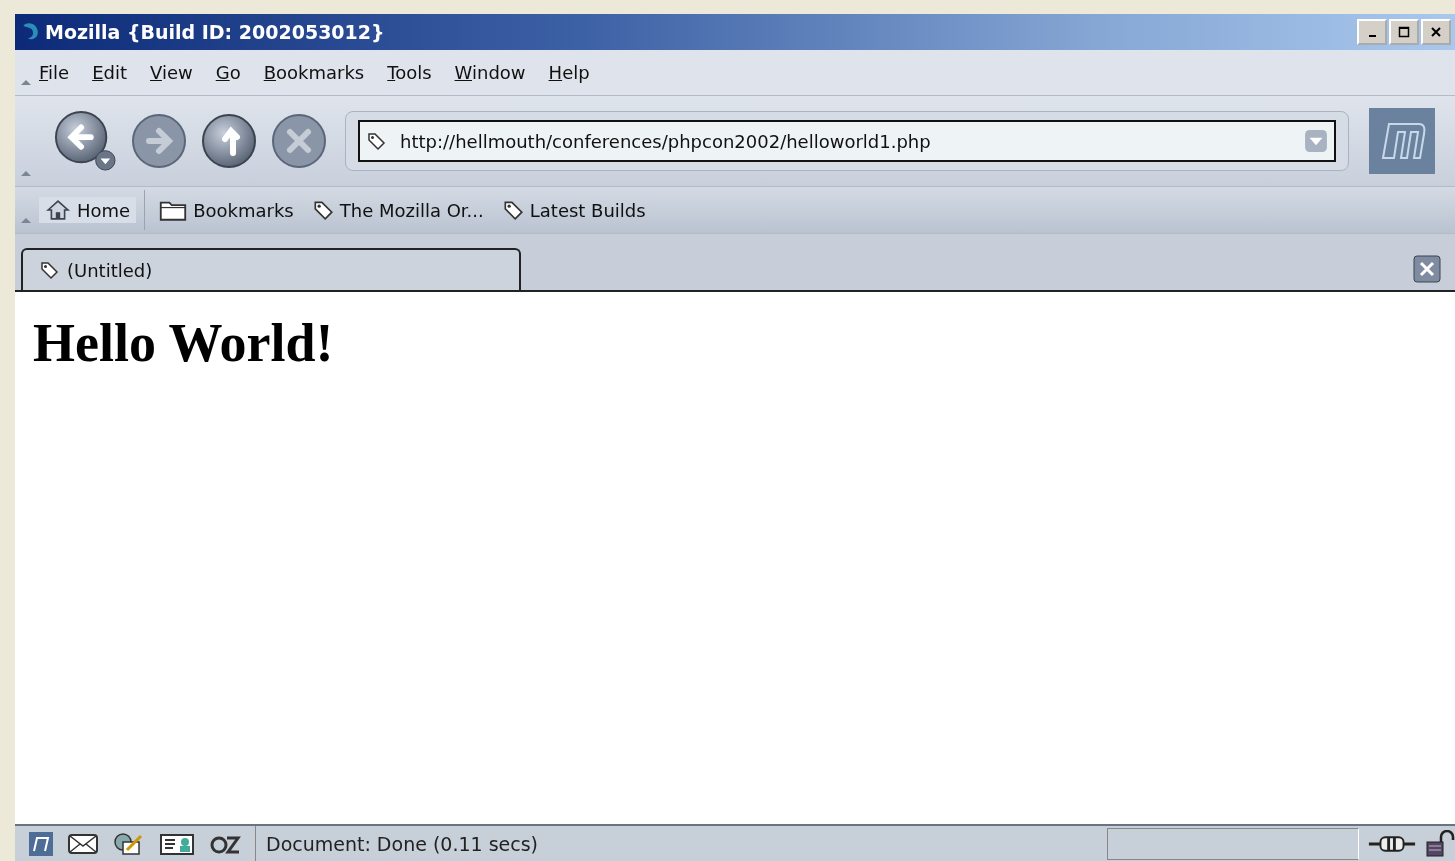 The width and height of the screenshot is (1455, 861). Describe the element at coordinates (88, 210) in the screenshot. I see `bookmark-button: Home` at that location.